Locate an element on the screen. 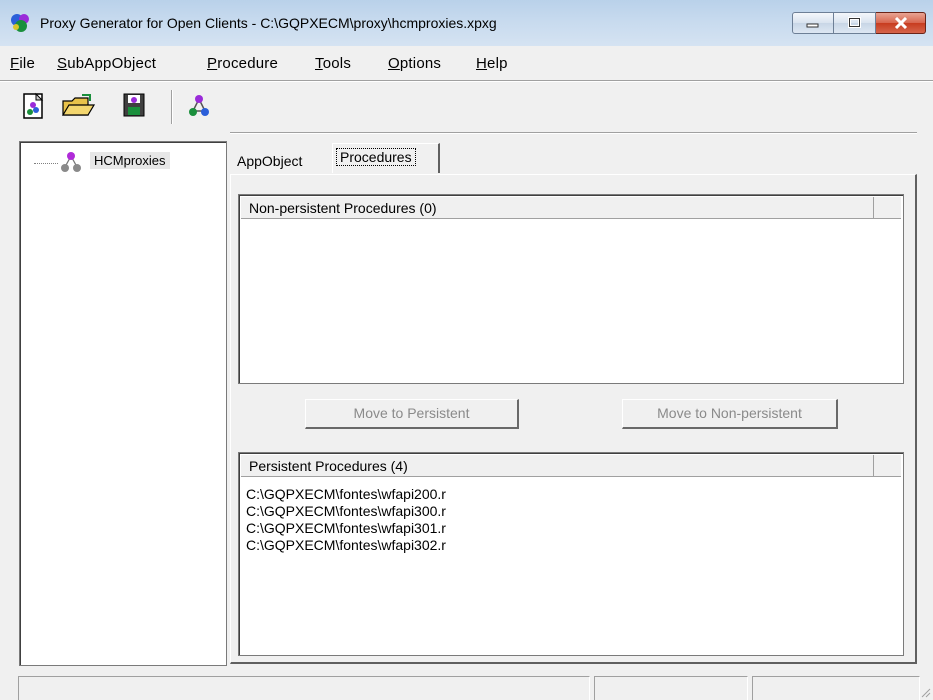  app-logo-icon is located at coordinates (20, 23).